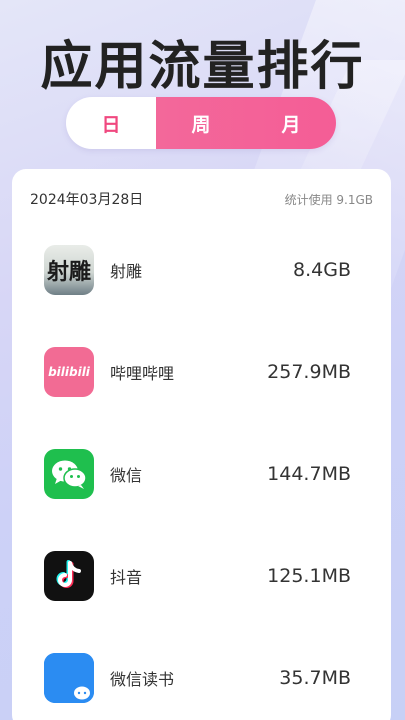  What do you see at coordinates (309, 474) in the screenshot?
I see `app-usage: 144.7MB` at bounding box center [309, 474].